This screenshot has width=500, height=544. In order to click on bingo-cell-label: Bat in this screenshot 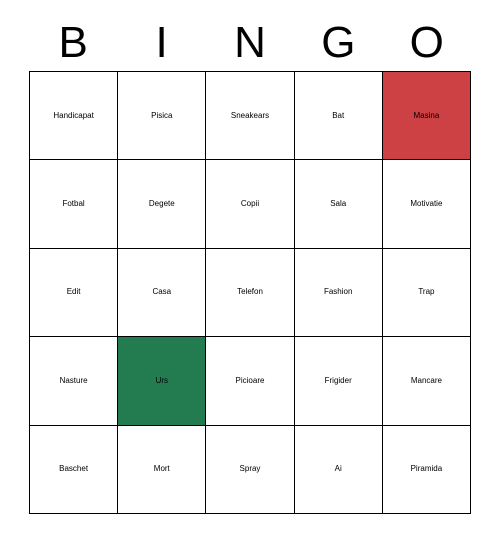, I will do `click(338, 115)`.